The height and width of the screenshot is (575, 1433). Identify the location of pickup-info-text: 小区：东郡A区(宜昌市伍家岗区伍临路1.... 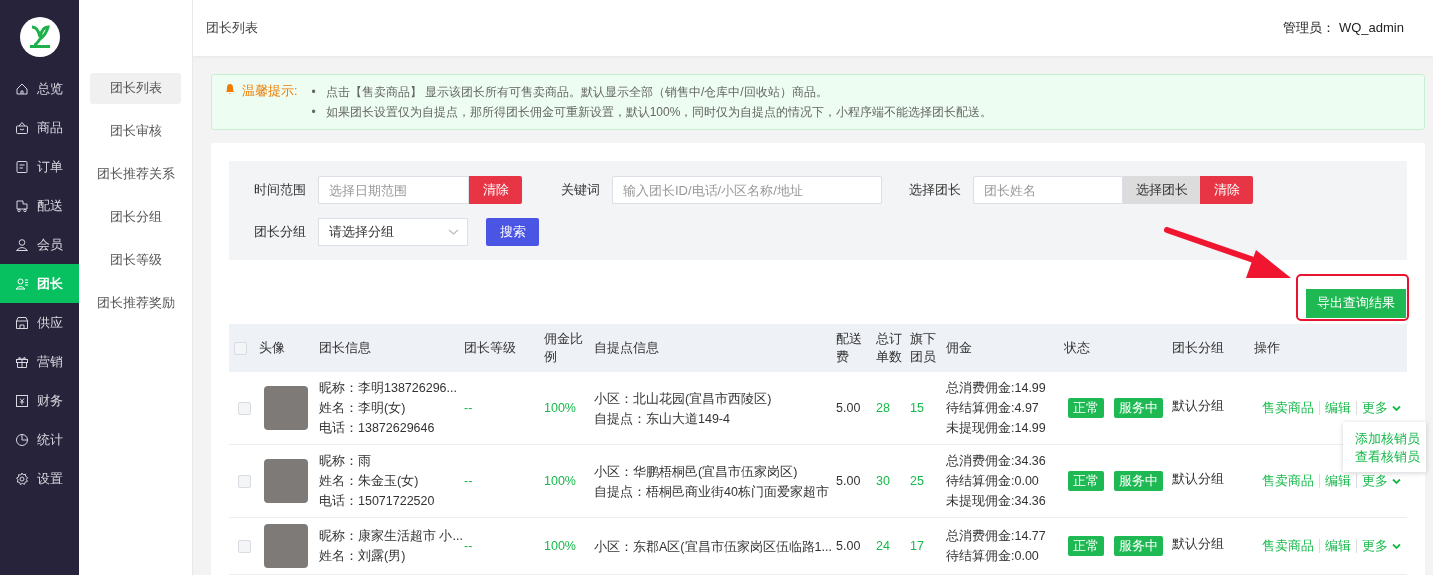
(713, 547).